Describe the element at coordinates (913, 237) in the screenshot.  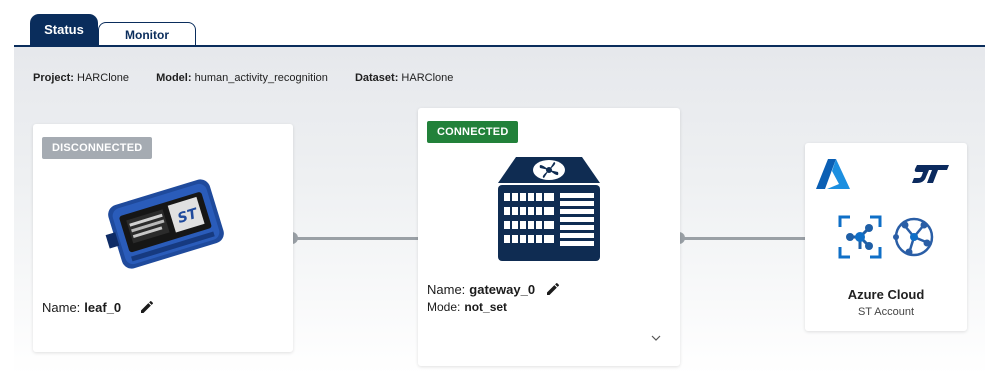
I see `iot-central-icon` at that location.